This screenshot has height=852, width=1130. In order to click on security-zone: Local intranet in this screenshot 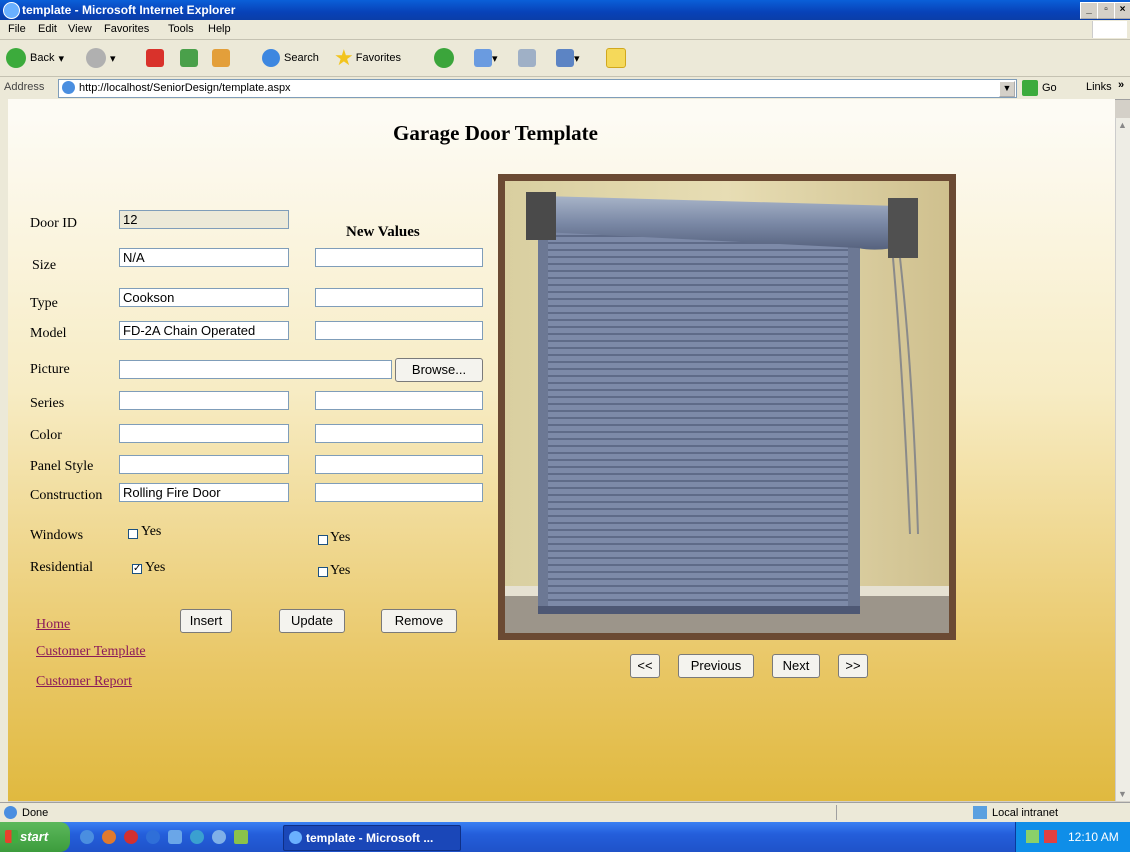, I will do `click(1025, 813)`.